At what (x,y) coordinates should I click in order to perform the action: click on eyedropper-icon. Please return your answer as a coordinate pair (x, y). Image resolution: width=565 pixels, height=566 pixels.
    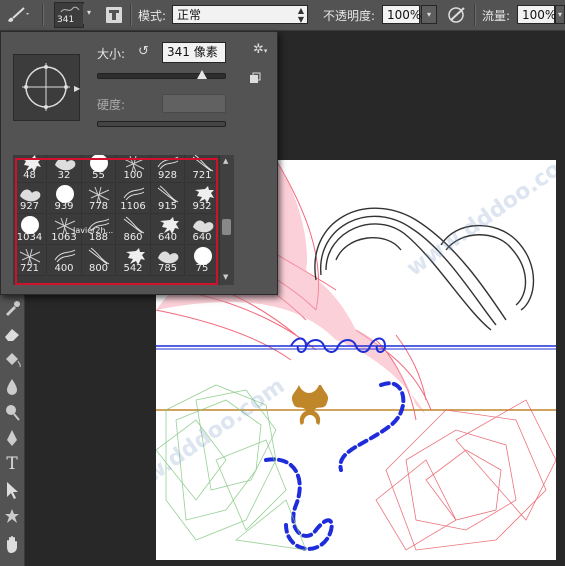
    Looking at the image, I should click on (12, 308).